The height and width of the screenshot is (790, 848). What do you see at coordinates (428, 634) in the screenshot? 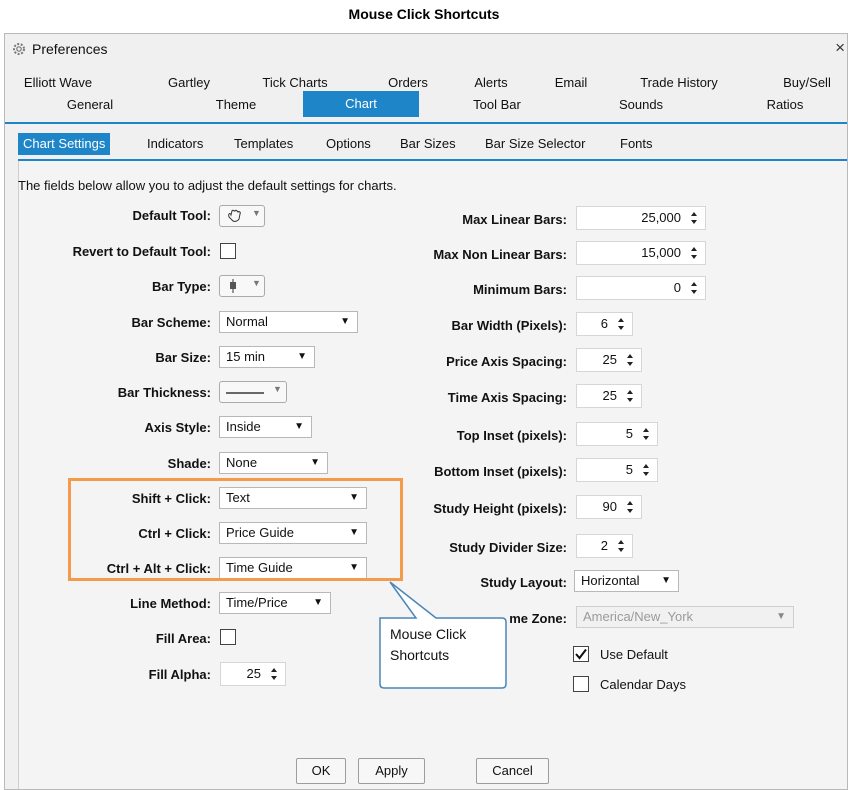
I see `callout-line-1: Mouse Click` at bounding box center [428, 634].